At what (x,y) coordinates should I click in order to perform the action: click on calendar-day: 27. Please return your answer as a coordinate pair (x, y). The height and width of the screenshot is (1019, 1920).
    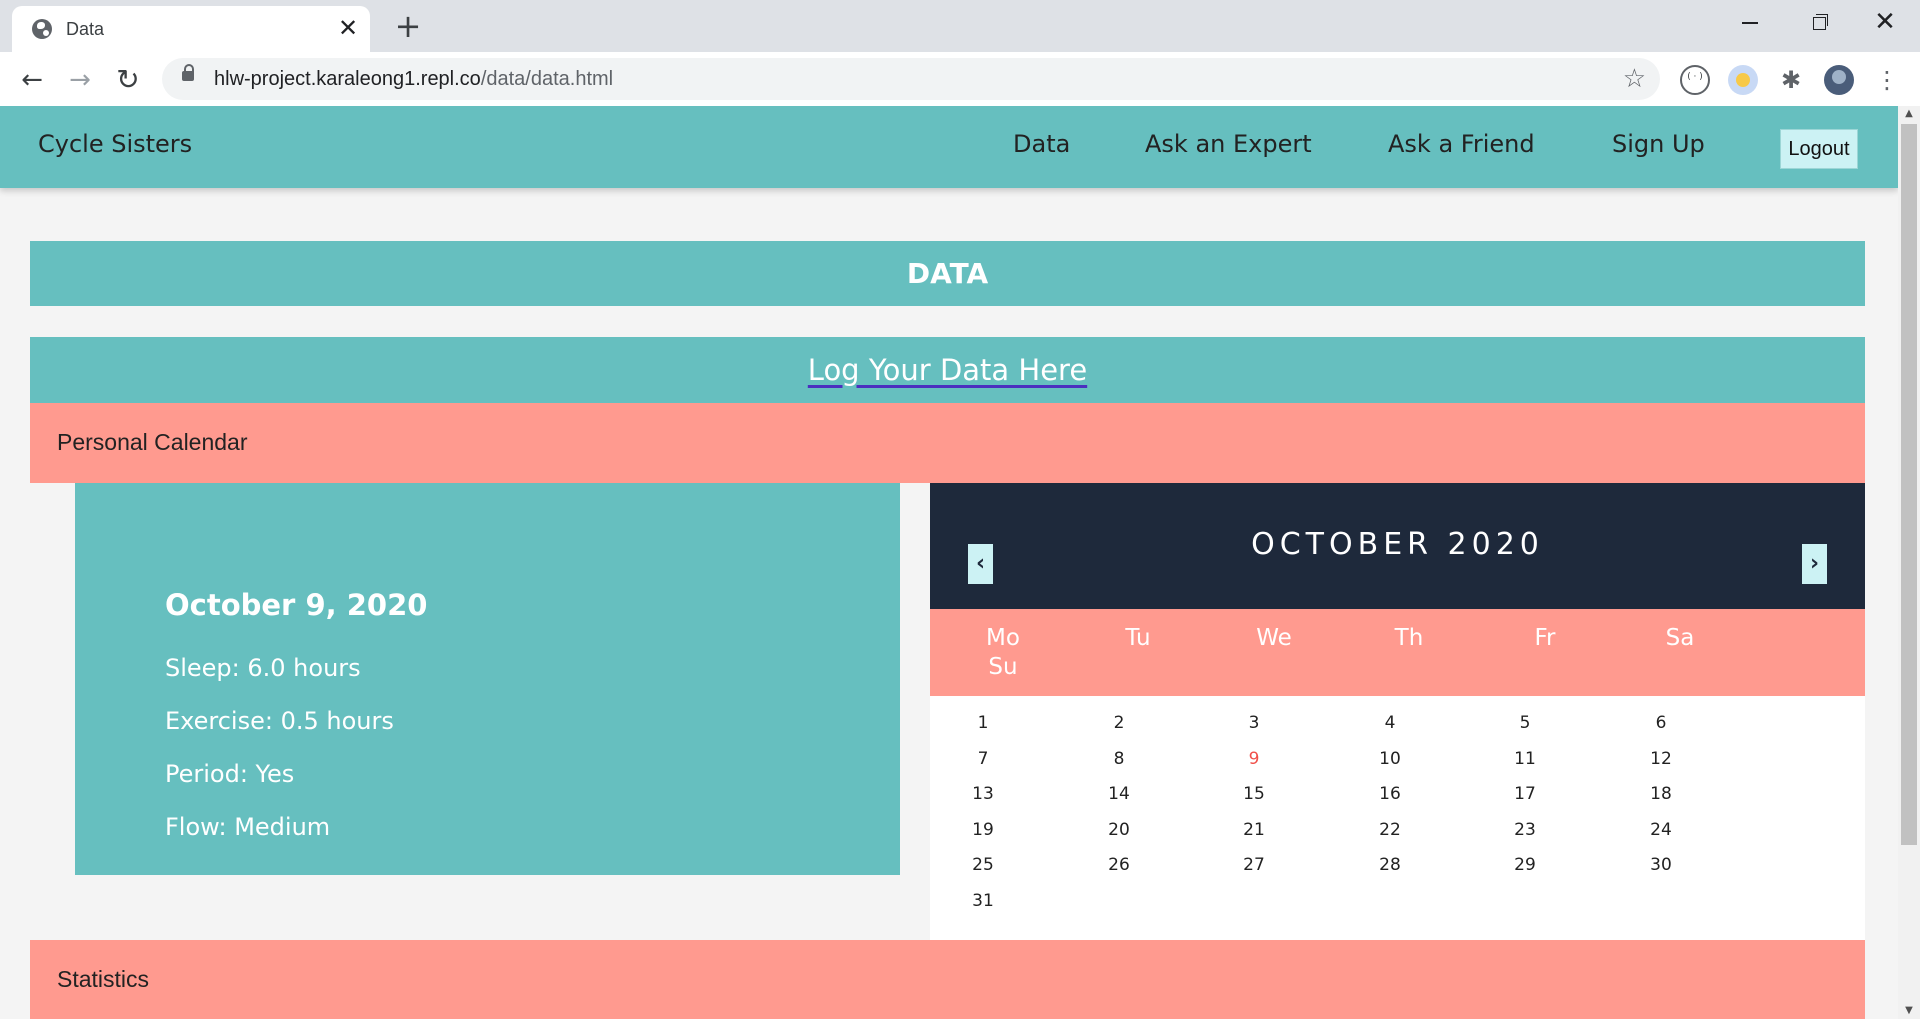
    Looking at the image, I should click on (1254, 865).